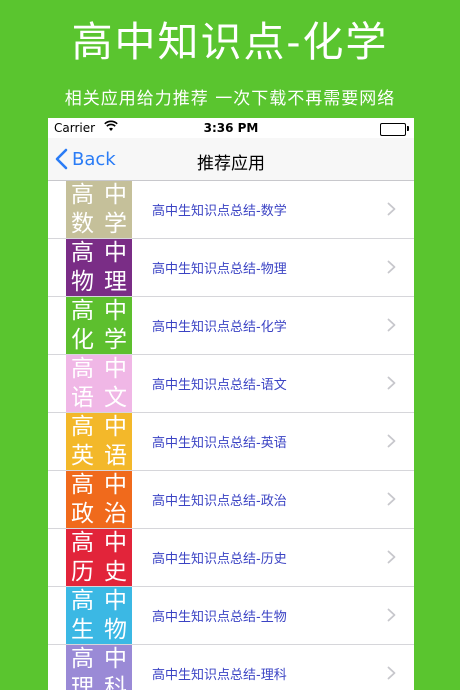  I want to click on app-icon: 高中政治, so click(99, 499).